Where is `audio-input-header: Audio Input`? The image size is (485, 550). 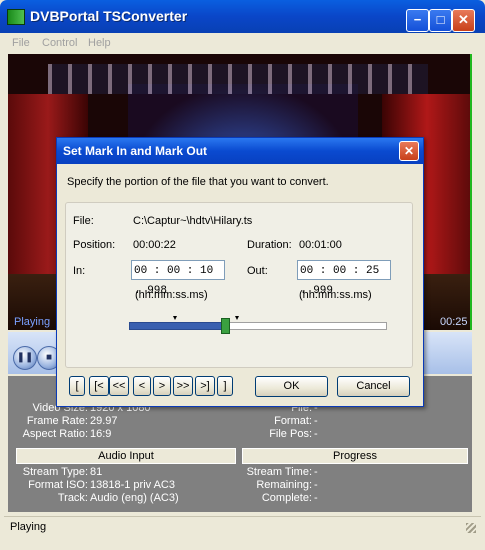 audio-input-header: Audio Input is located at coordinates (126, 456).